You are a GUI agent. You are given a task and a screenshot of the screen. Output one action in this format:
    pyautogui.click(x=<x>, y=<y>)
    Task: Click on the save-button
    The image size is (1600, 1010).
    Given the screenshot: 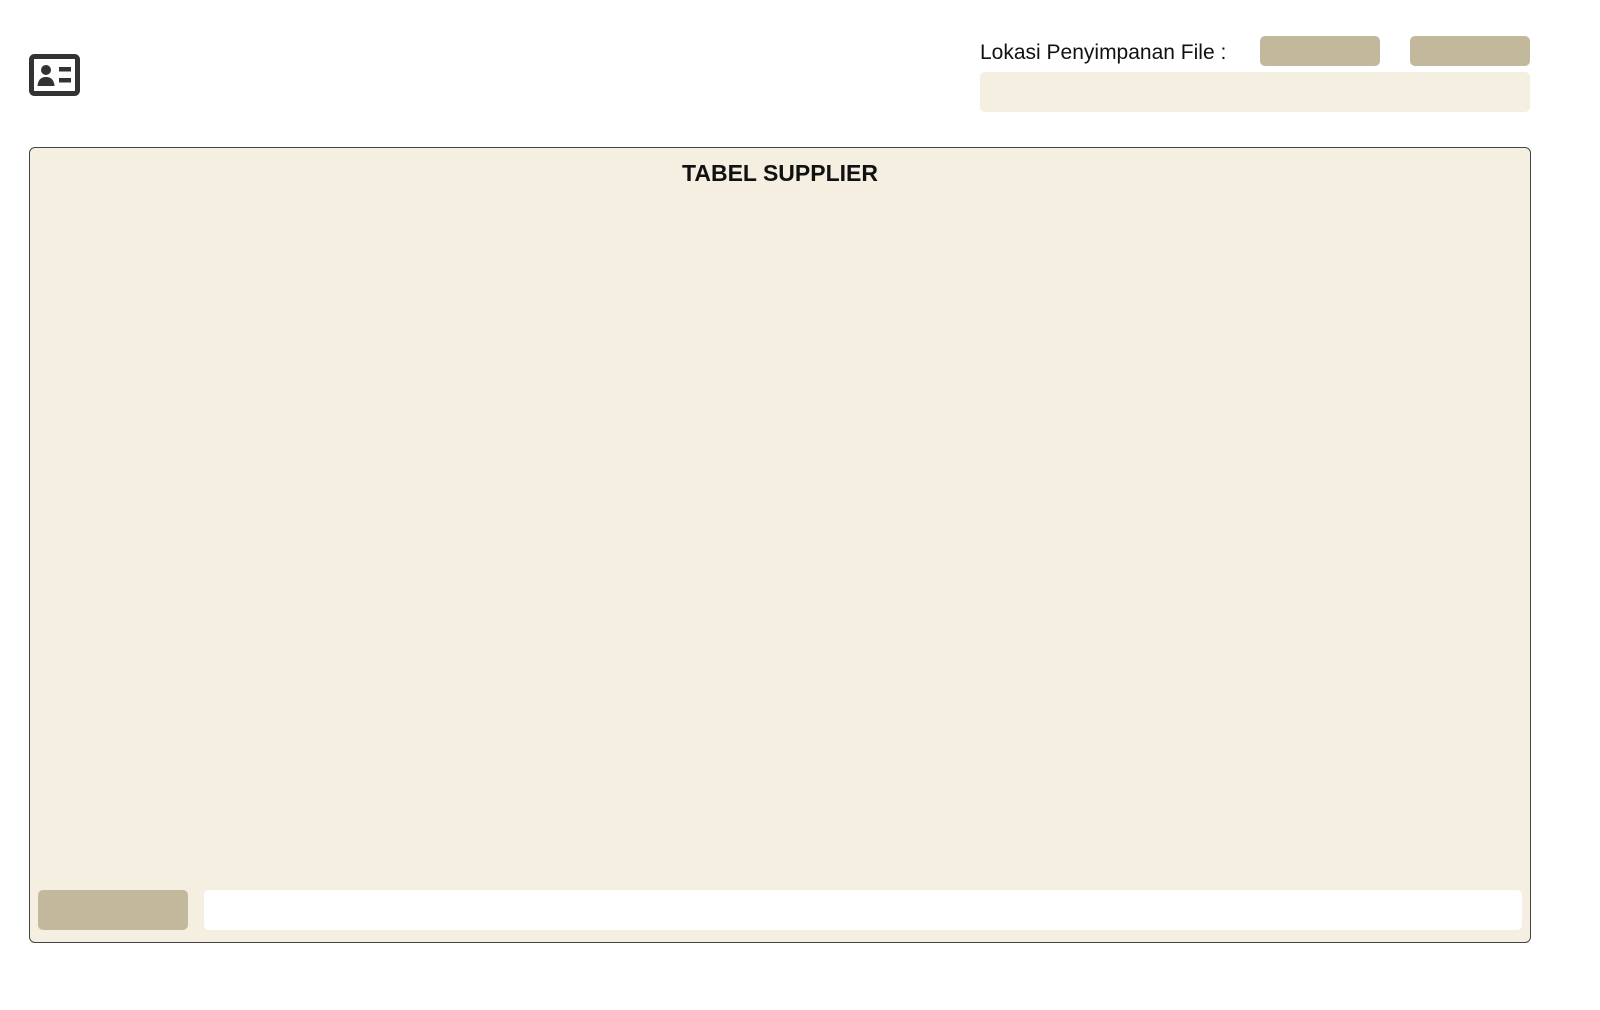 What is the action you would take?
    pyautogui.click(x=1470, y=51)
    